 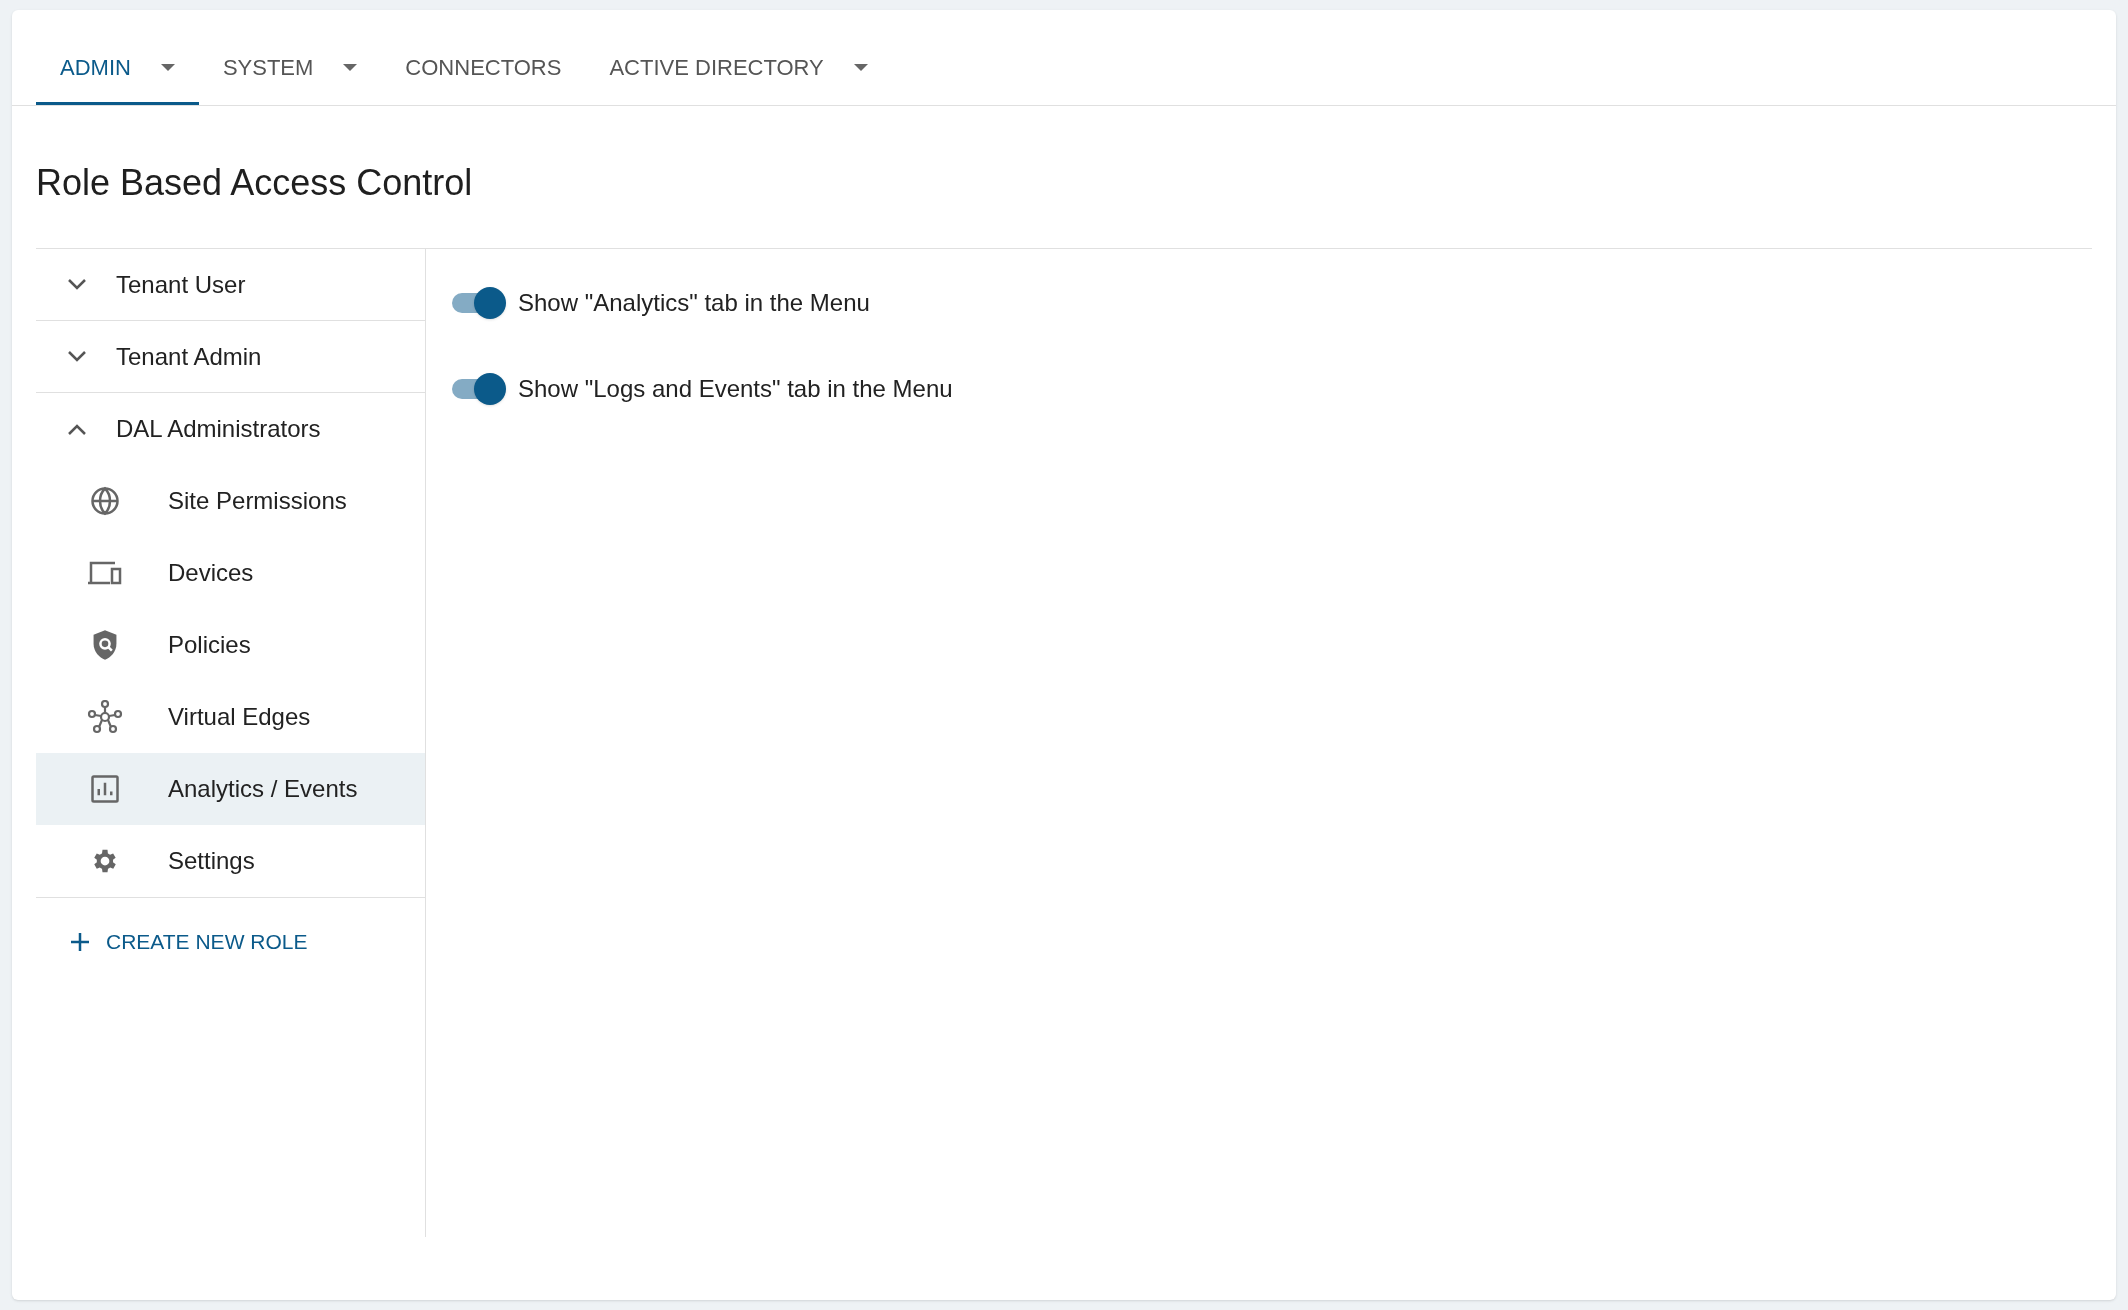 I want to click on chevron-up-icon, so click(x=77, y=429).